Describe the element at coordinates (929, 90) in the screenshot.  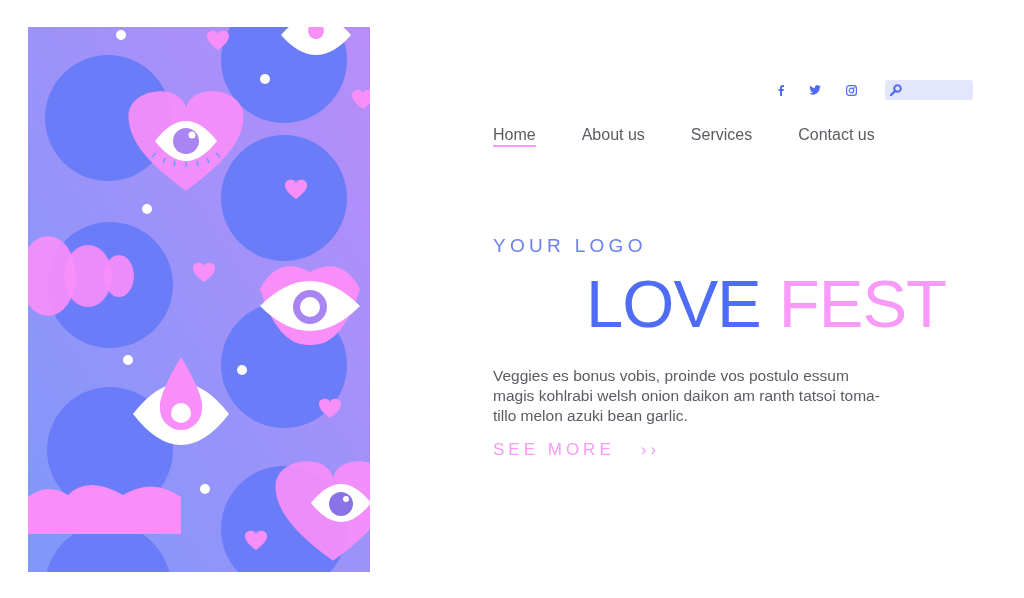
I see `search-field` at that location.